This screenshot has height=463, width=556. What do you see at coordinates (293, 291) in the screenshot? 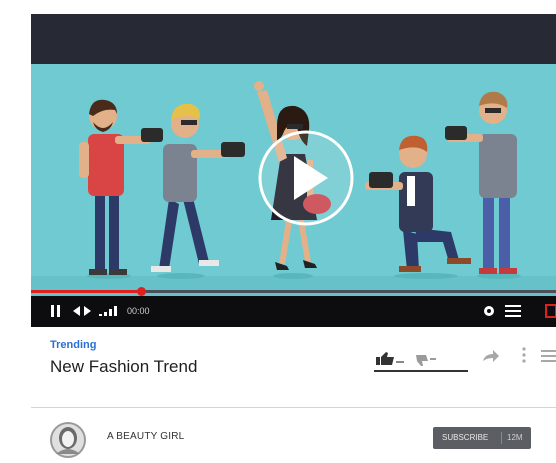
I see `progress-bar` at bounding box center [293, 291].